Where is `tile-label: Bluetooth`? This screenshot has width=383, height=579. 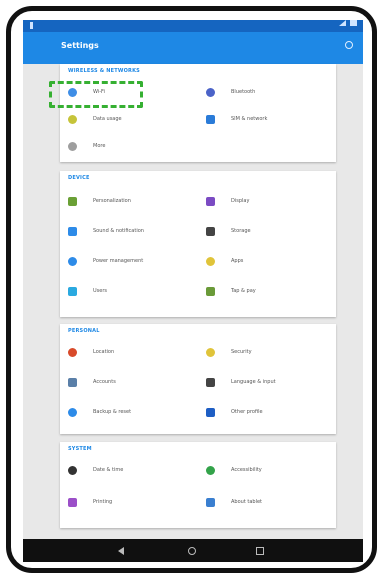
tile-label: Bluetooth is located at coordinates (243, 92).